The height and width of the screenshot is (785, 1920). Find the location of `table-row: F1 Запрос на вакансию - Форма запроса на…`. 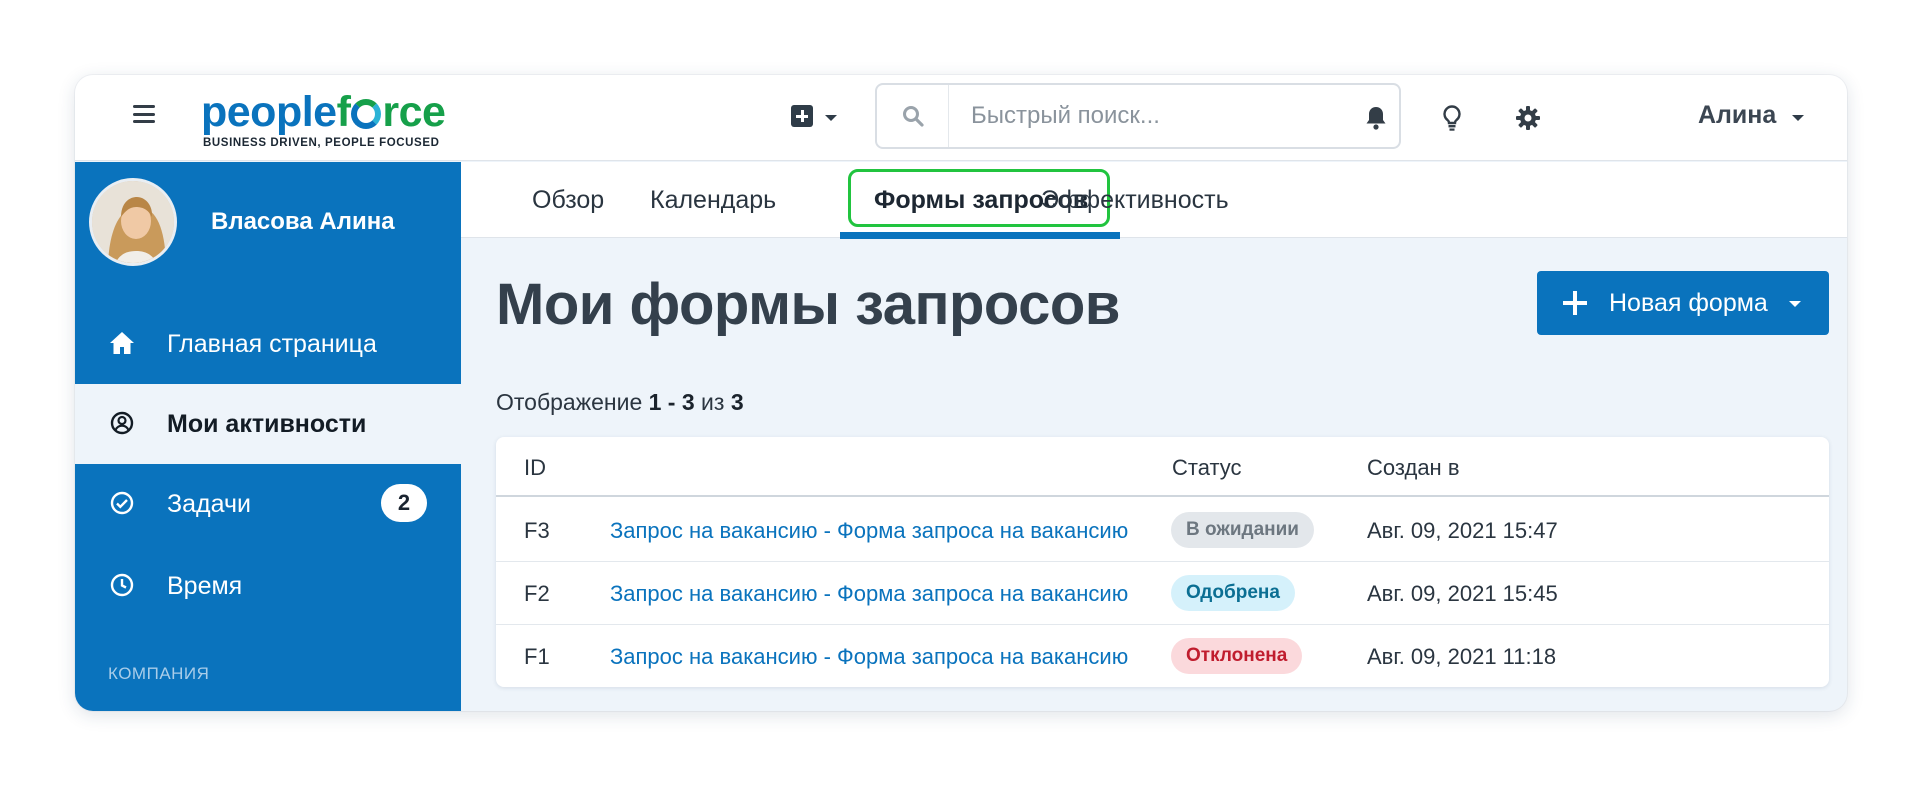

table-row: F1 Запрос на вакансию - Форма запроса на… is located at coordinates (1162, 655).